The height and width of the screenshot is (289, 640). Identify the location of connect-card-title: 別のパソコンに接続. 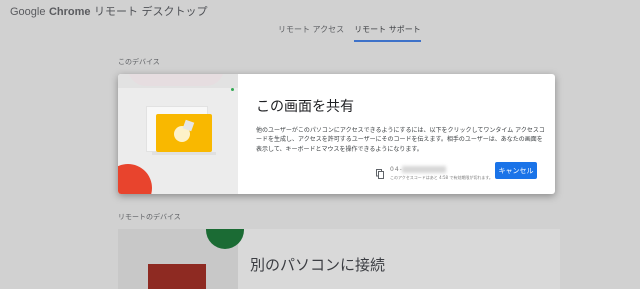
(318, 265).